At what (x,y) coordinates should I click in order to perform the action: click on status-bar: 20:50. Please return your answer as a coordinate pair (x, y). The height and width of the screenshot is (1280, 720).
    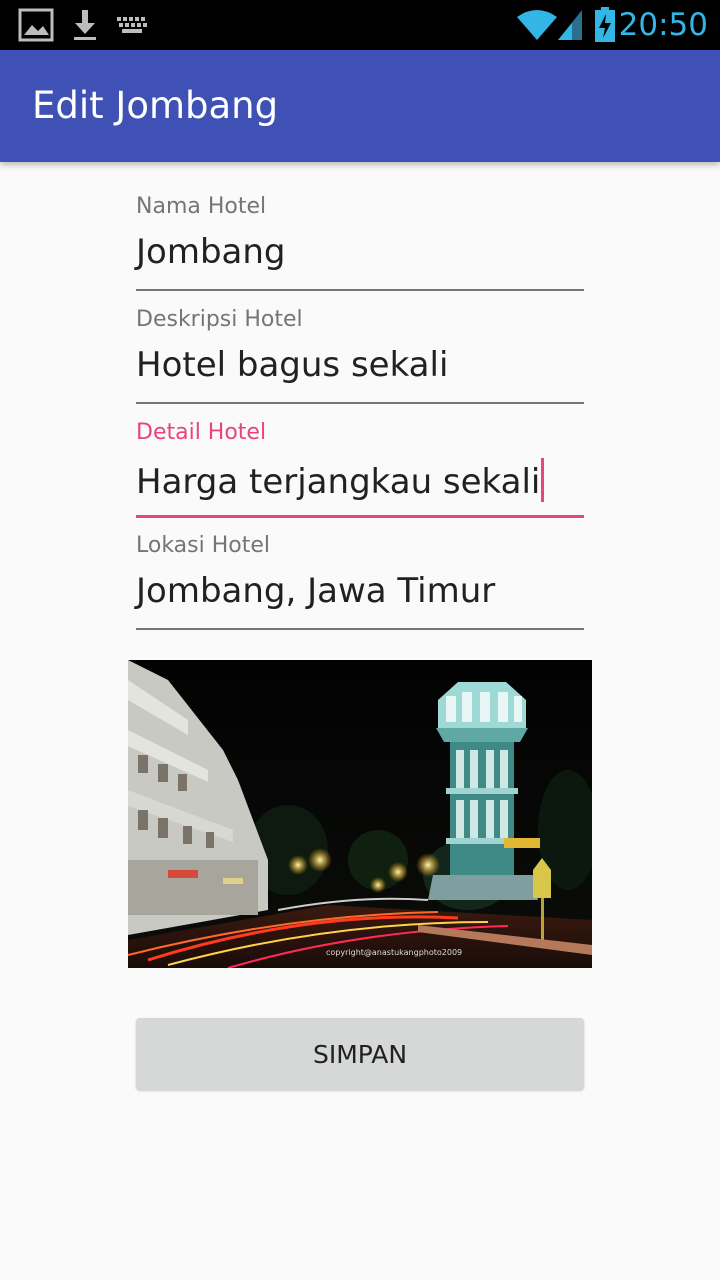
    Looking at the image, I should click on (360, 25).